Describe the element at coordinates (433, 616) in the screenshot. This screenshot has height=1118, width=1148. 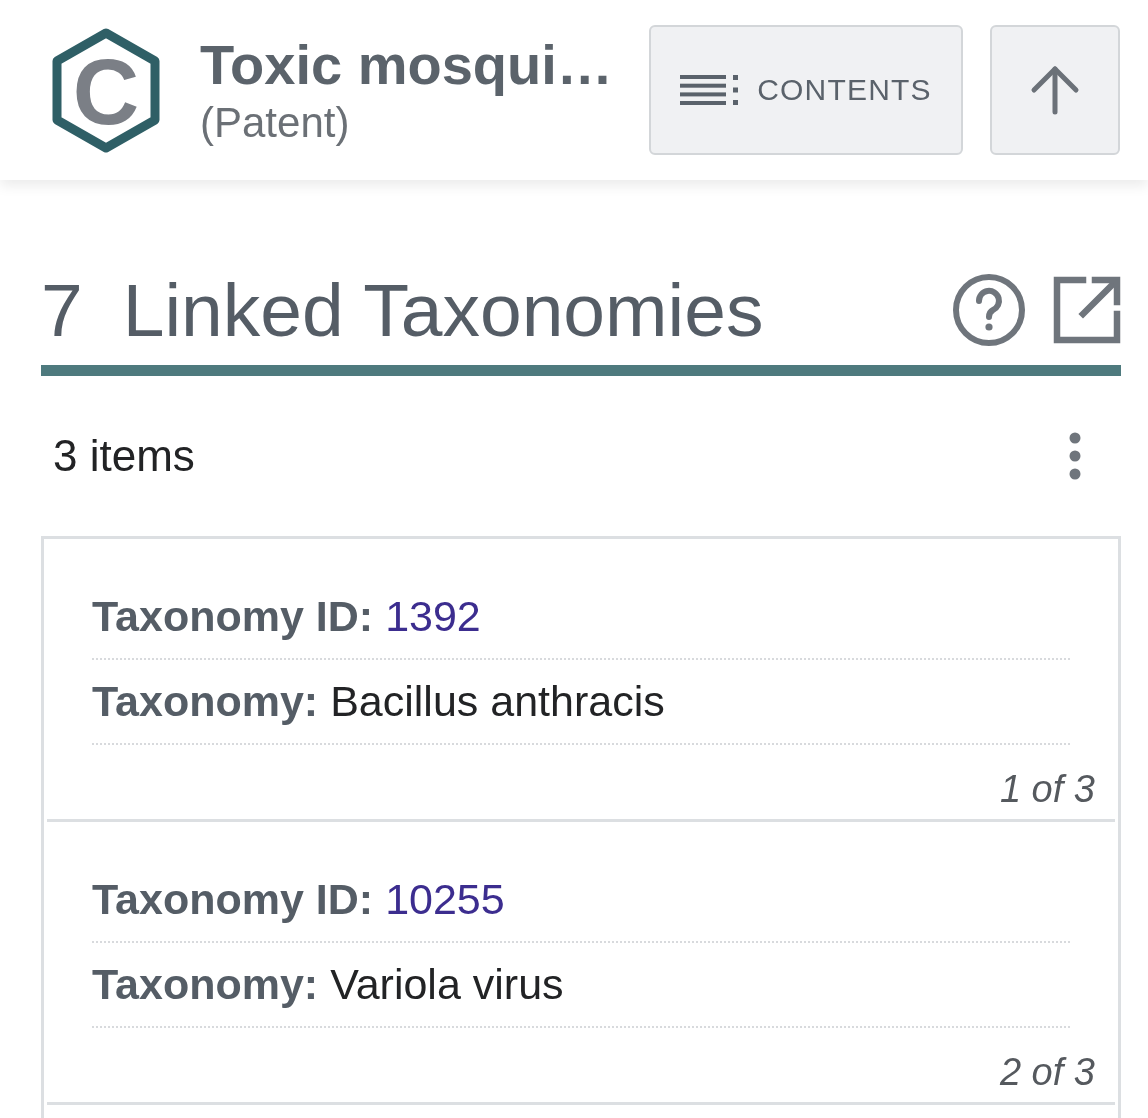
I see `taxonomy-id-link: 1392` at that location.